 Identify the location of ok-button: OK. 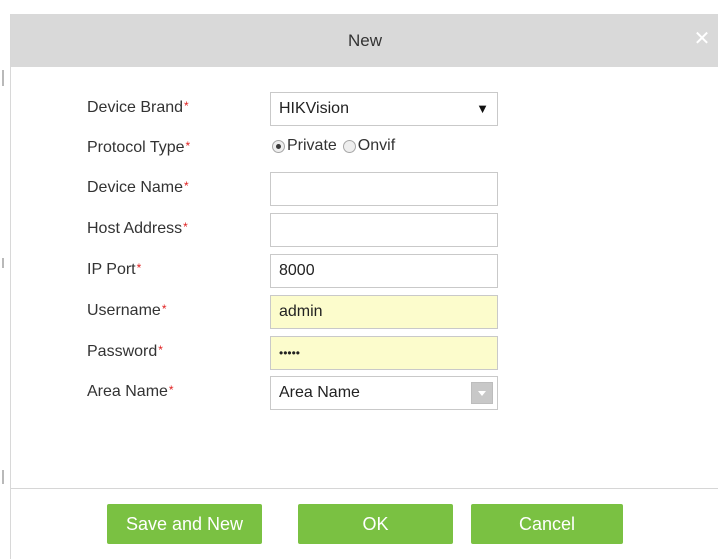
(375, 524).